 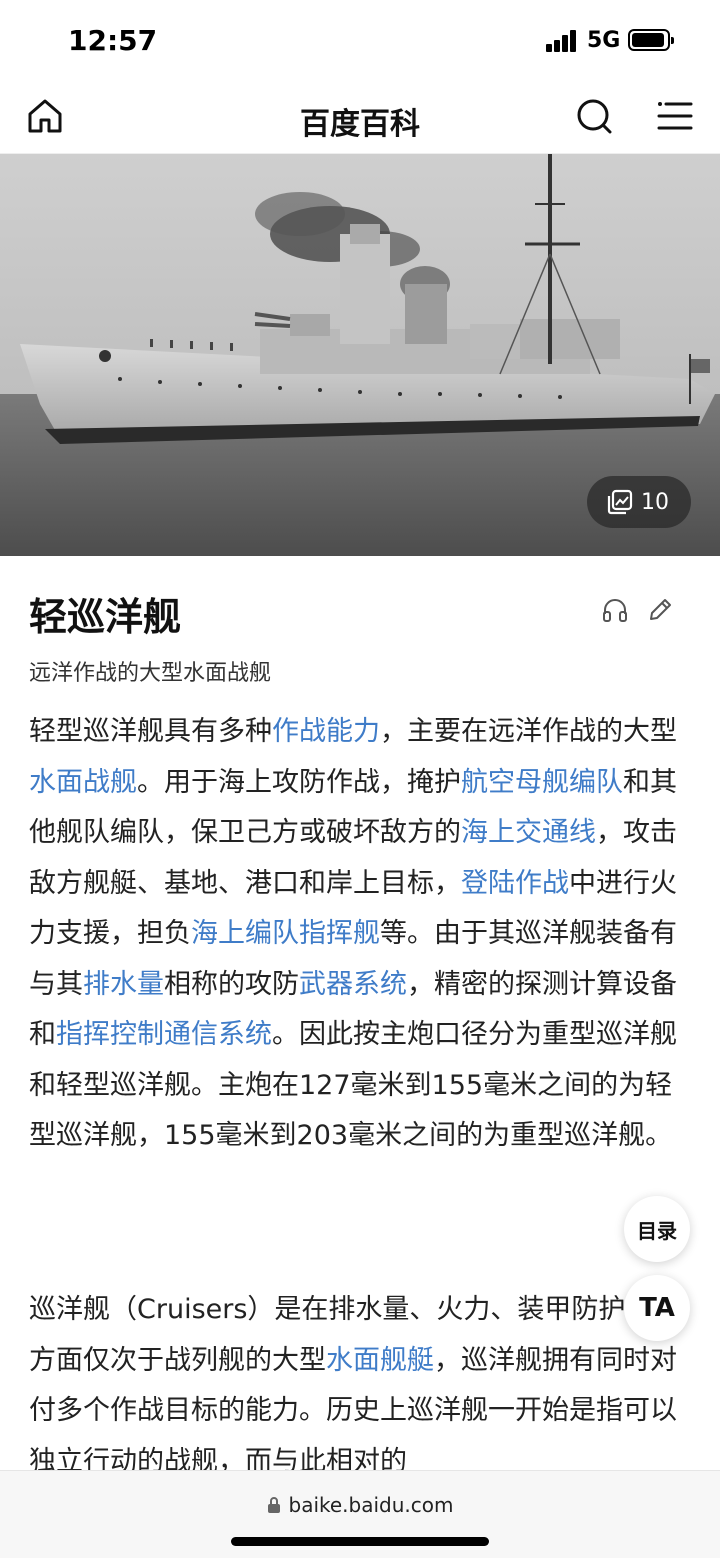 What do you see at coordinates (113, 40) in the screenshot?
I see `status-time: 12:57` at bounding box center [113, 40].